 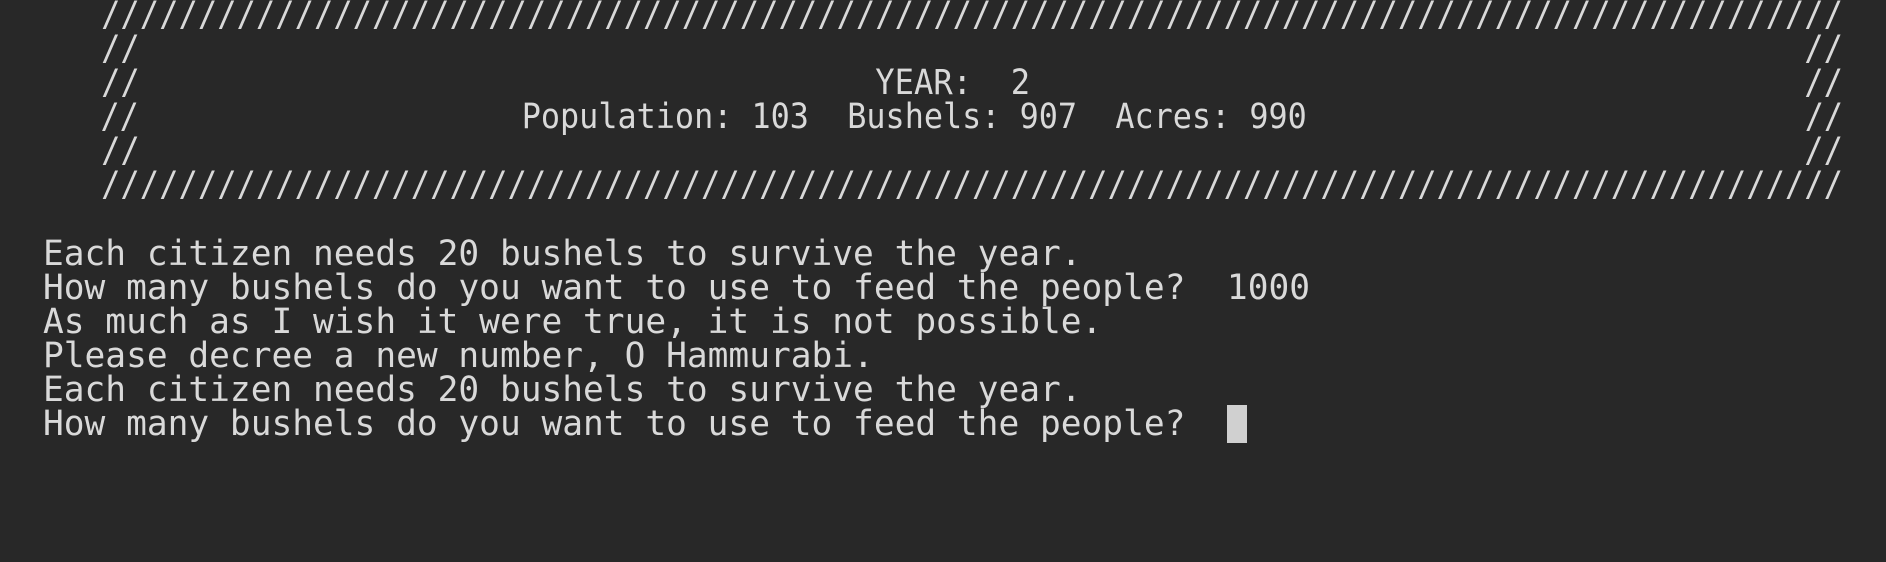 What do you see at coordinates (1236, 424) in the screenshot?
I see `text-cursor` at bounding box center [1236, 424].